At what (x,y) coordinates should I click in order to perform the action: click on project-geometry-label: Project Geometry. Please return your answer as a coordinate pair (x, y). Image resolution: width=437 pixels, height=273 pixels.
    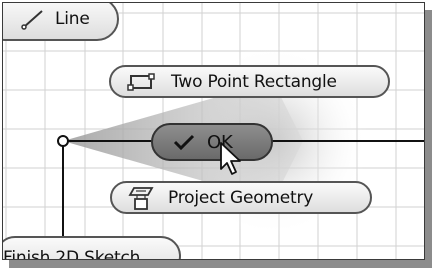
    Looking at the image, I should click on (241, 197).